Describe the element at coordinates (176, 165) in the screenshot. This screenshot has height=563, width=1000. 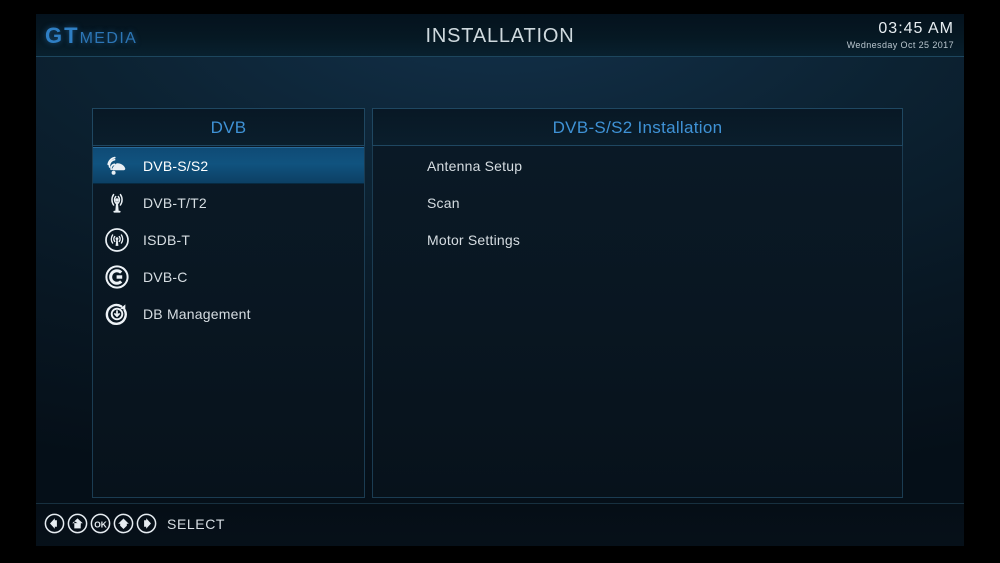
I see `sidebar-item-label: DVB-S/S2` at that location.